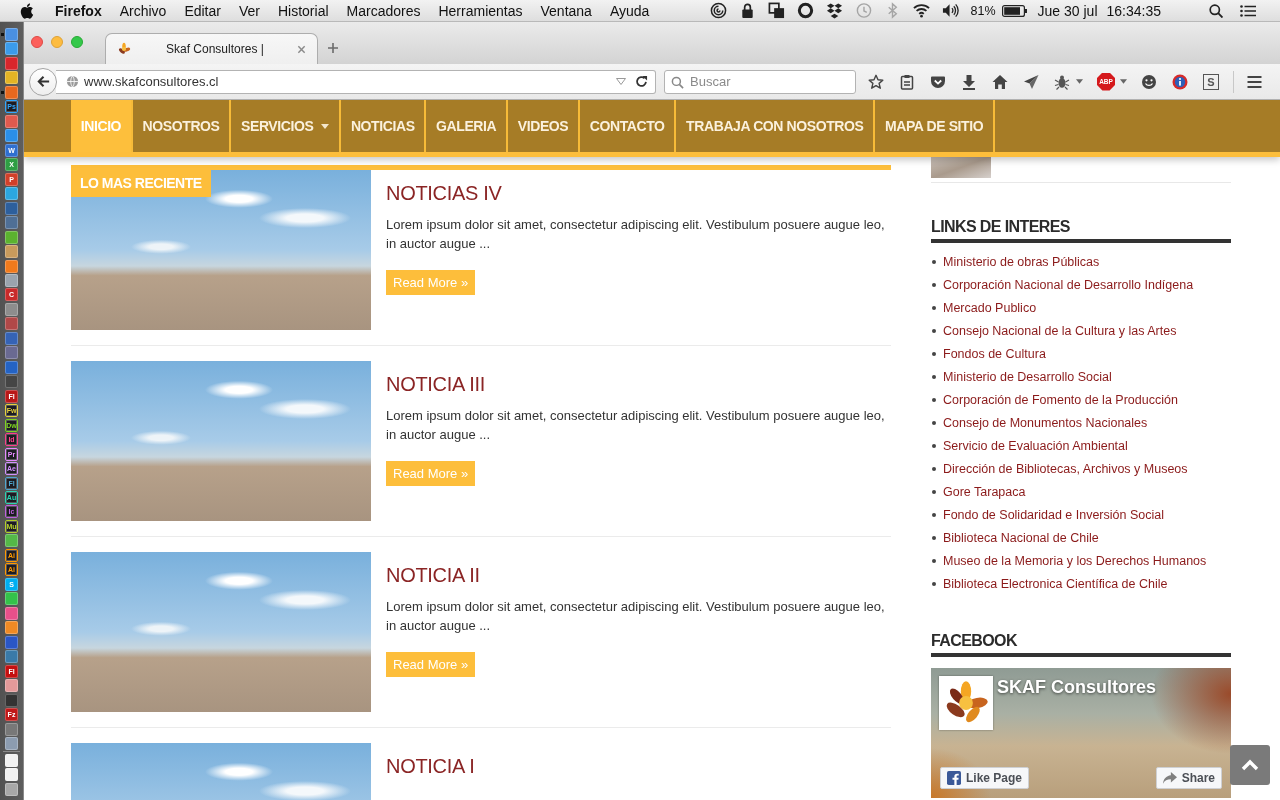 This screenshot has height=800, width=1280. Describe the element at coordinates (638, 384) in the screenshot. I see `post-title: NOTICIA III` at that location.